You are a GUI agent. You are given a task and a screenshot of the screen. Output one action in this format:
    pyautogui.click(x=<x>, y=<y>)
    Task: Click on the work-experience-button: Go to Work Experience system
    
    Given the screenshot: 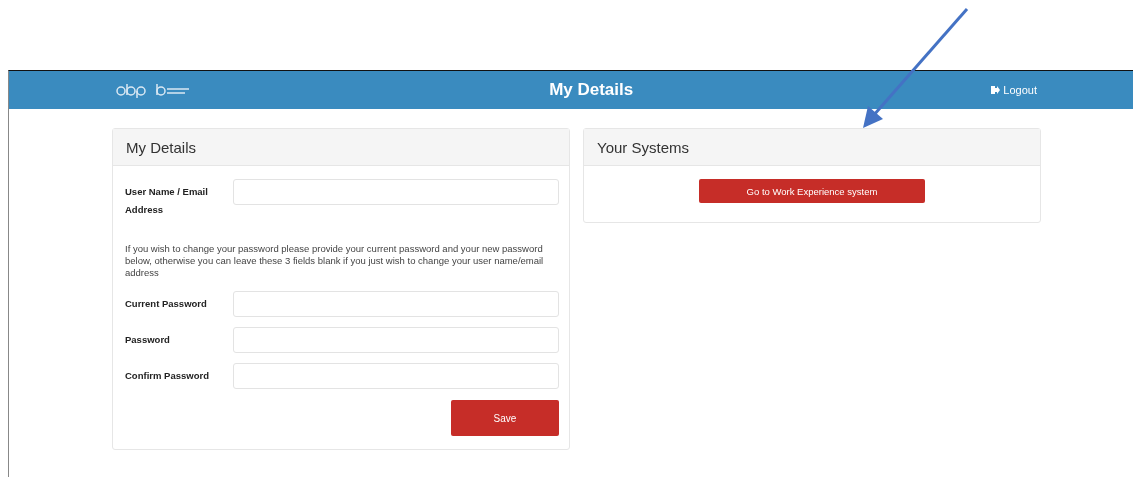 What is the action you would take?
    pyautogui.click(x=812, y=191)
    